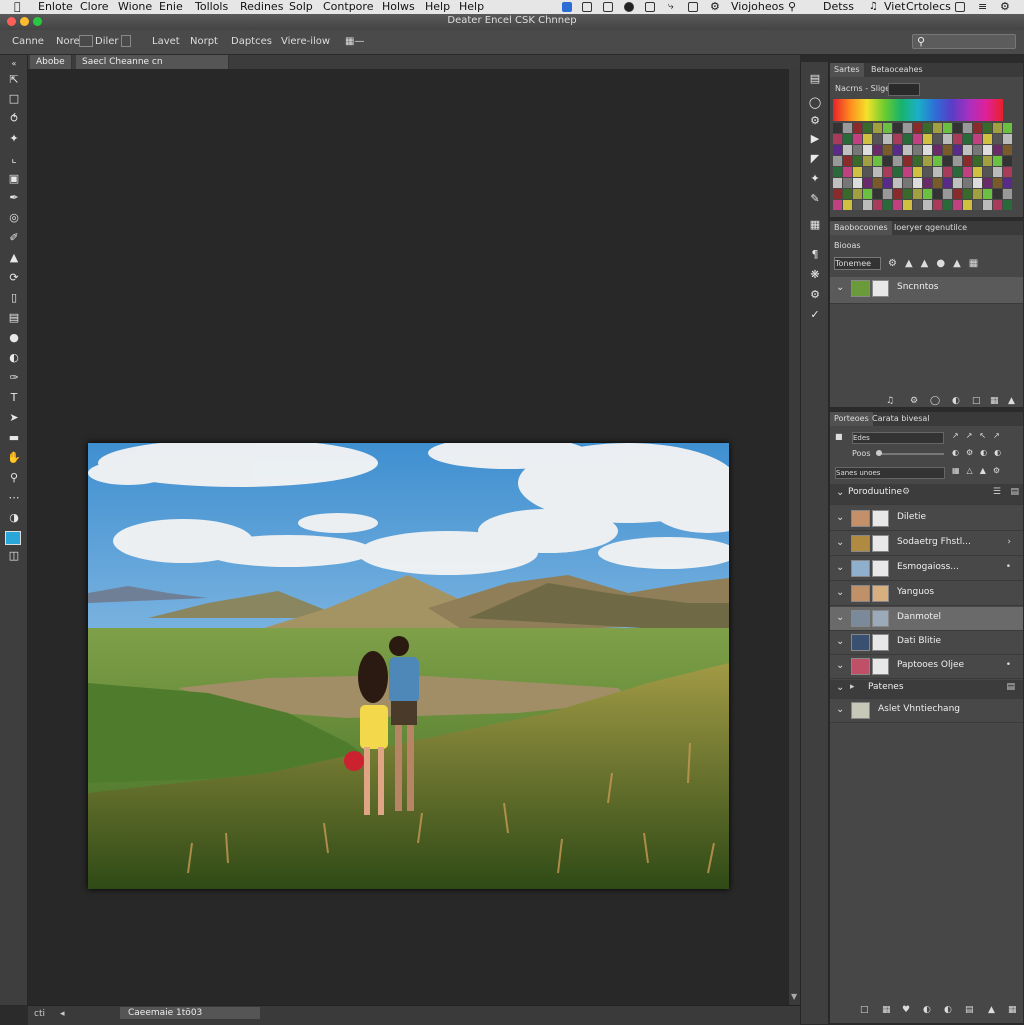 The width and height of the screenshot is (1024, 1025). I want to click on dodge-tool-icon: ◐, so click(14, 358).